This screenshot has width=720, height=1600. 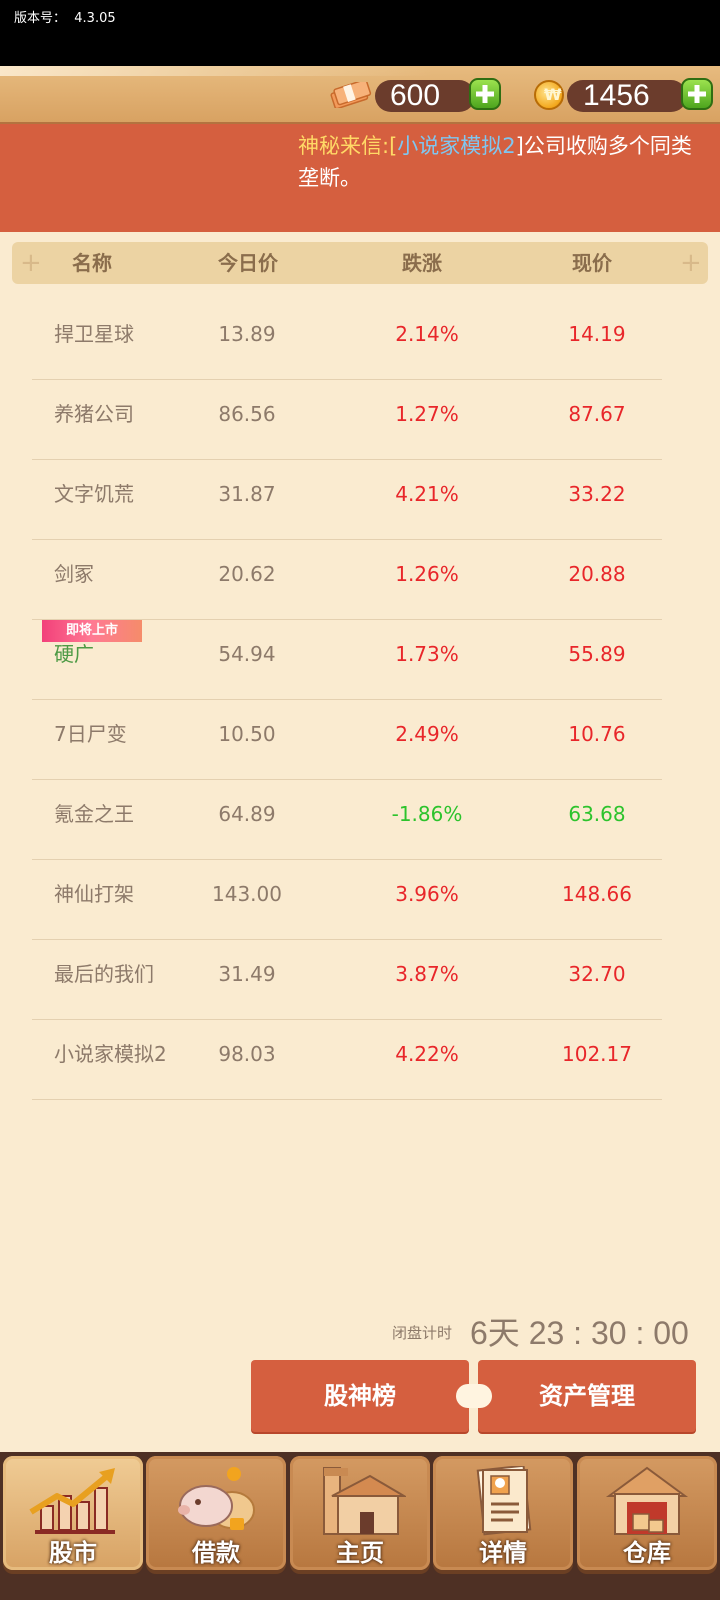 I want to click on asset-management-button: 资产管理, so click(x=587, y=1396).